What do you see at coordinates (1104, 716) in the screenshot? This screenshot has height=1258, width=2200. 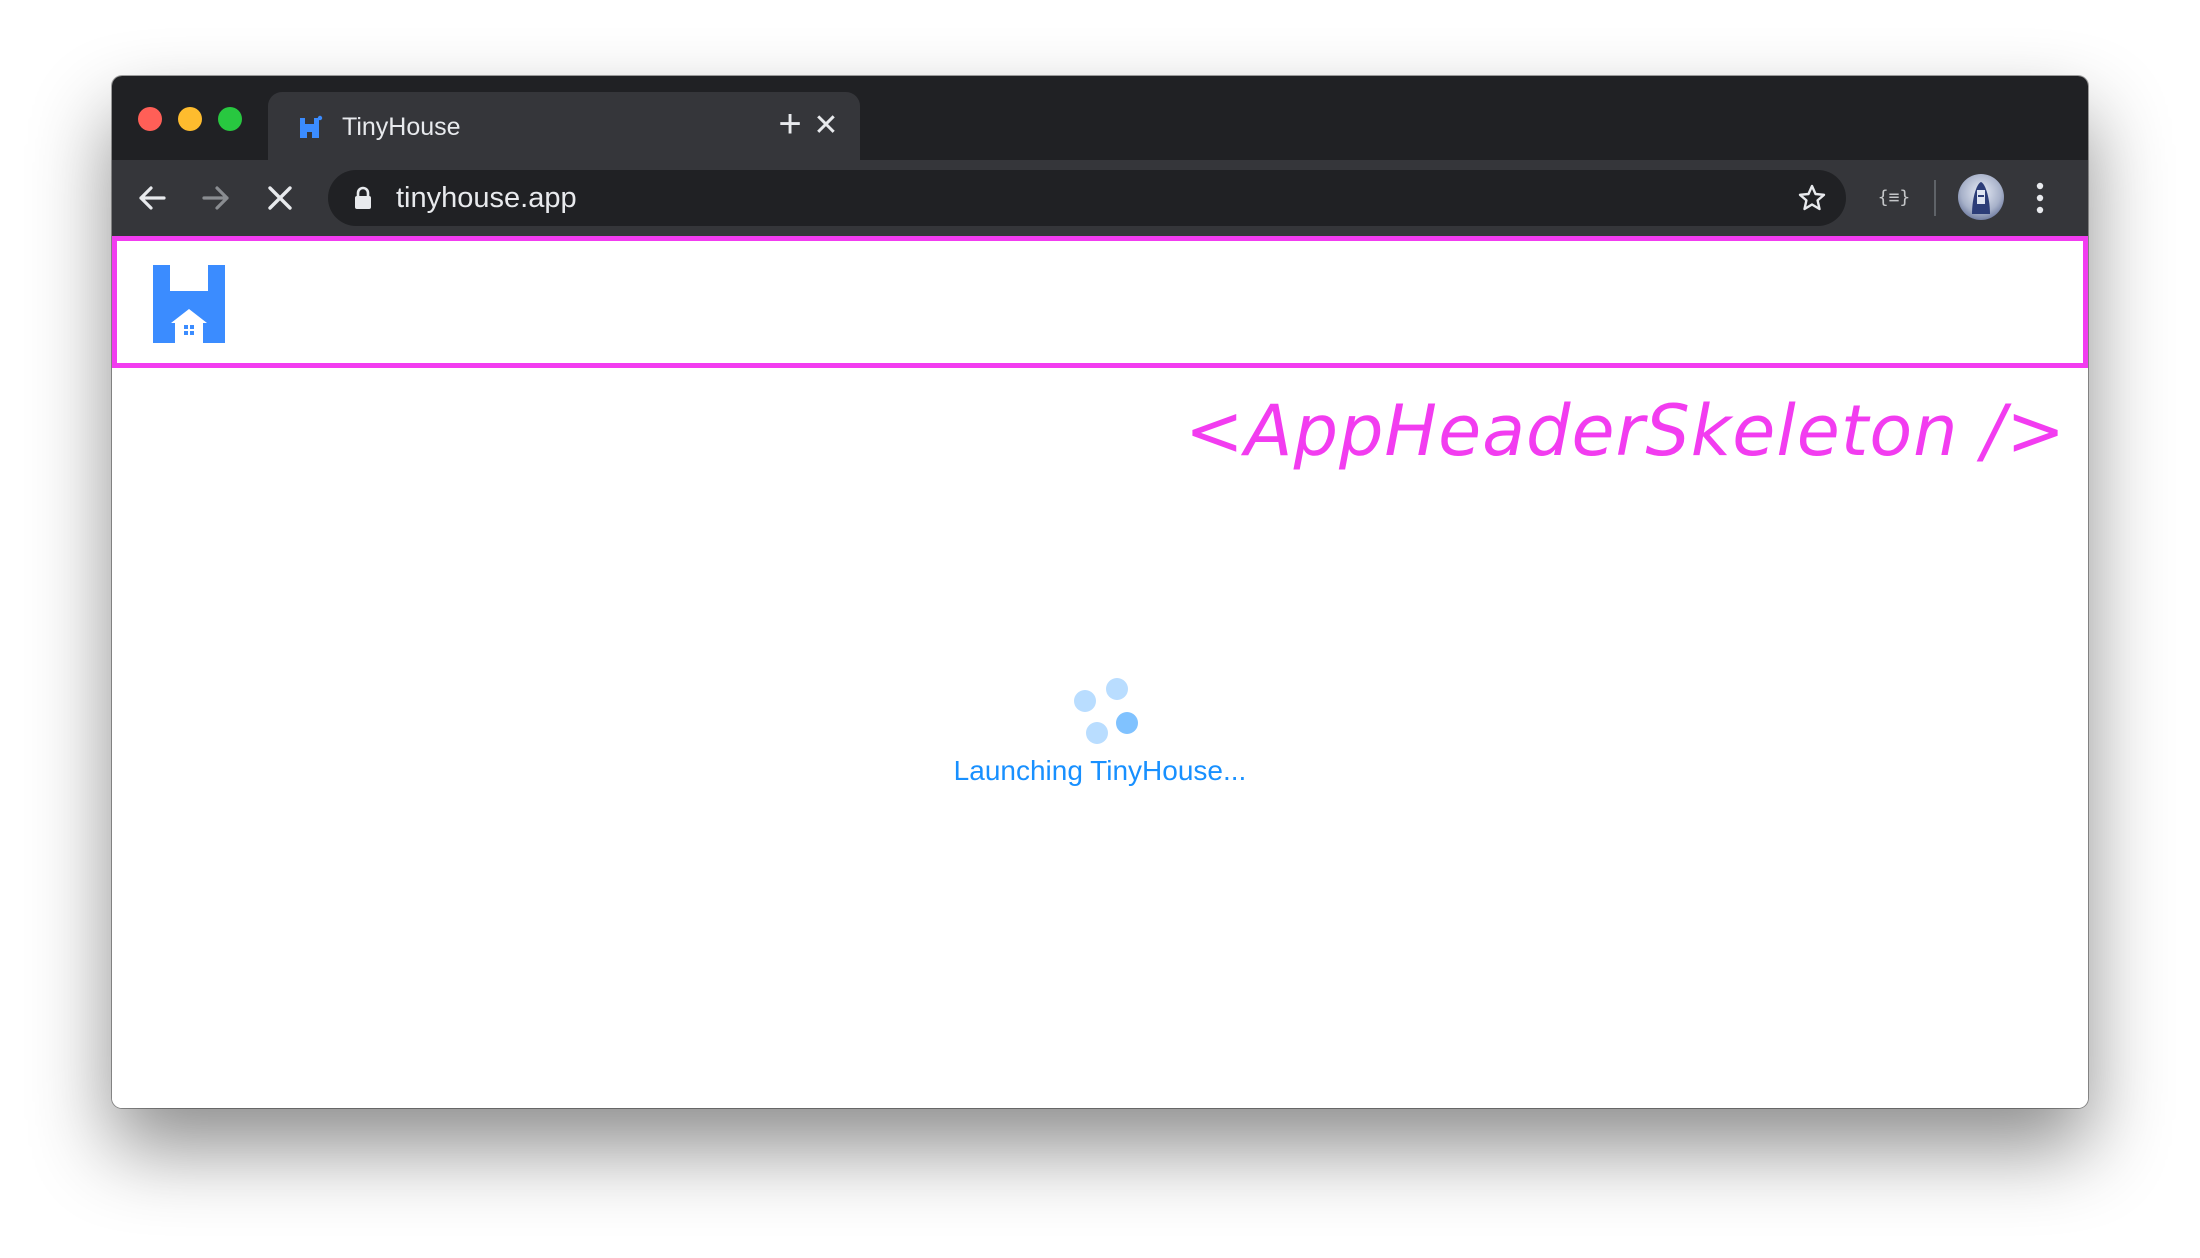 I see `spinner-icon` at bounding box center [1104, 716].